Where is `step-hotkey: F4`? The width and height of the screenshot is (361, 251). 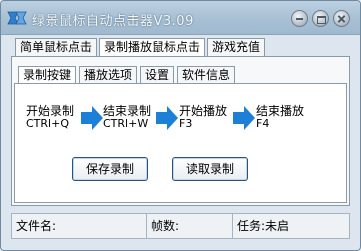
step-hotkey: F4 is located at coordinates (263, 123).